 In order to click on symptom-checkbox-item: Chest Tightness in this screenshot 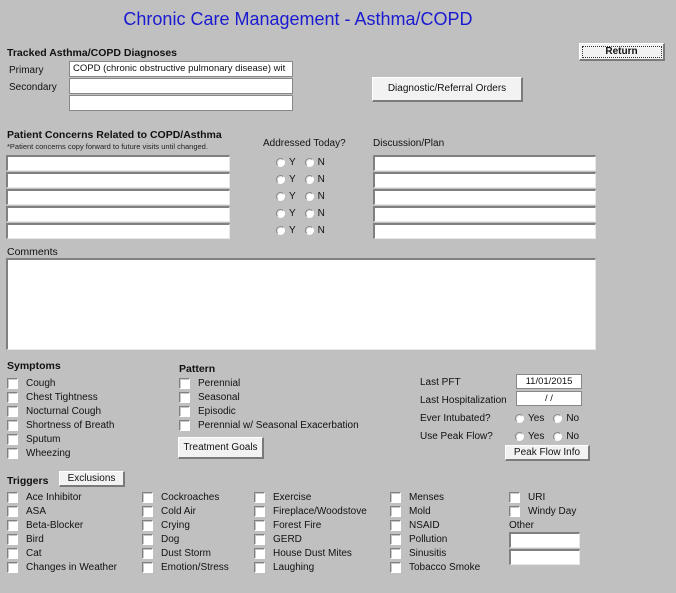, I will do `click(60, 397)`.